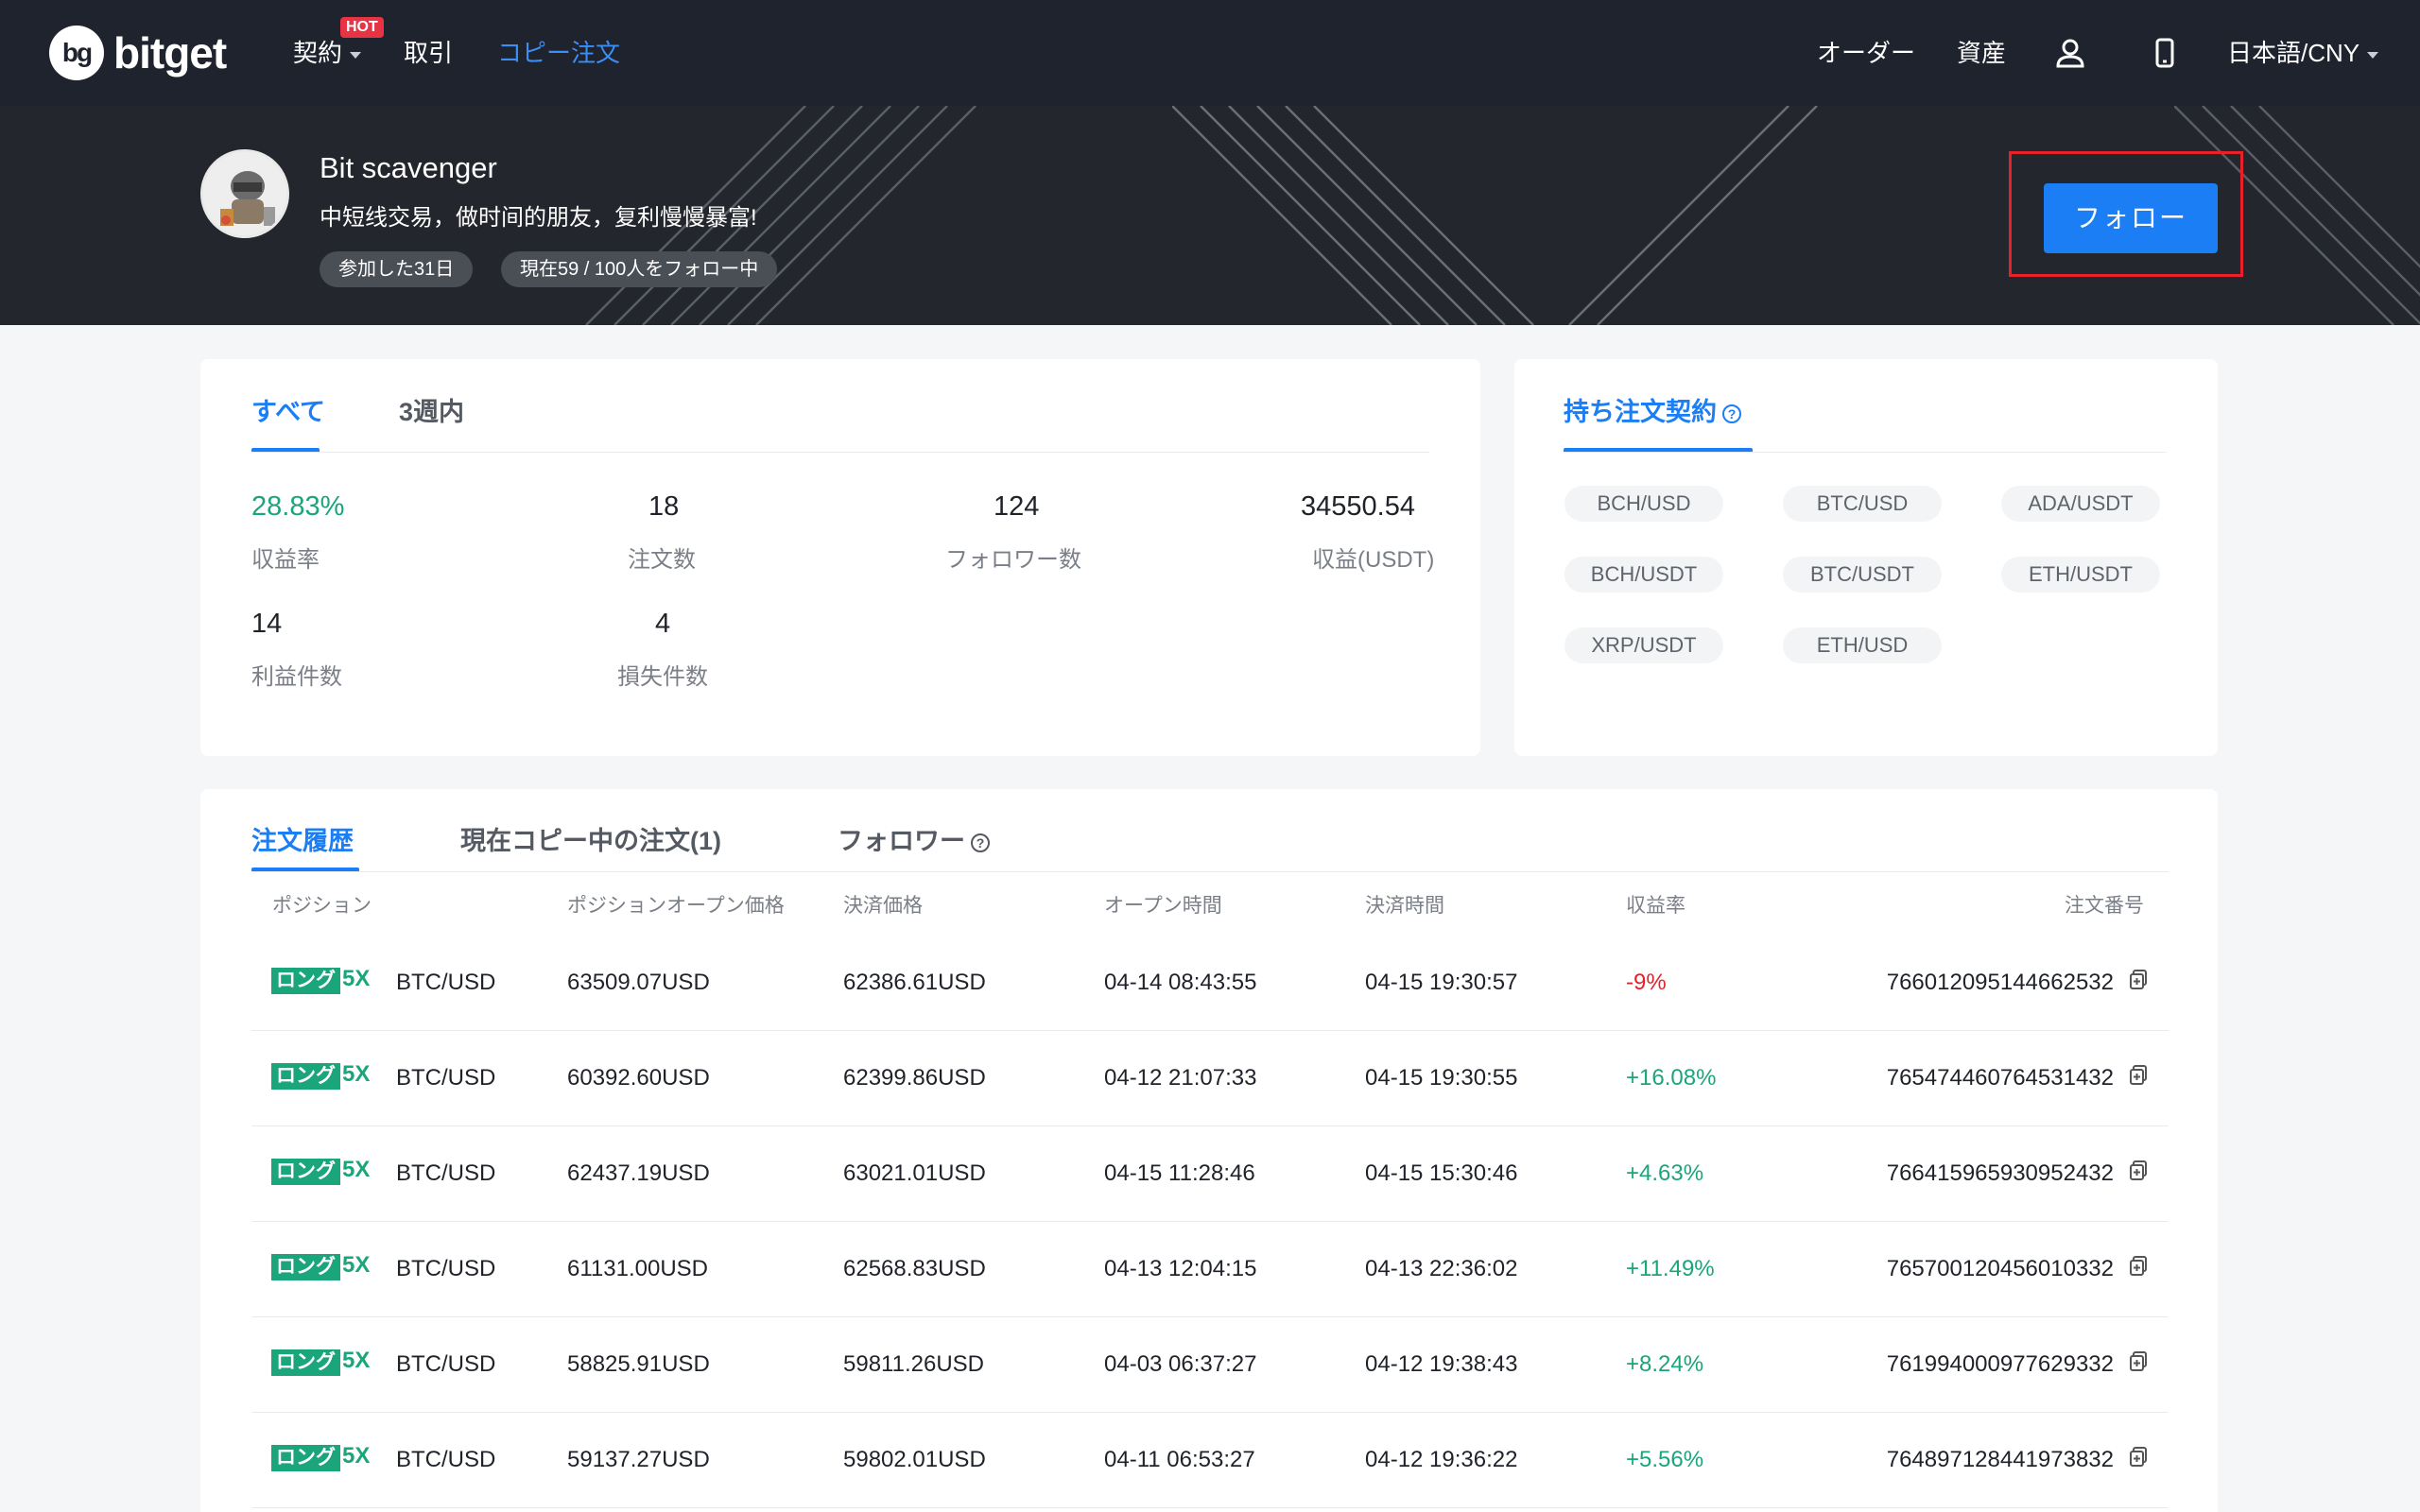 This screenshot has height=1512, width=2420. What do you see at coordinates (914, 1173) in the screenshot?
I see `close-price: 63021.01USD` at bounding box center [914, 1173].